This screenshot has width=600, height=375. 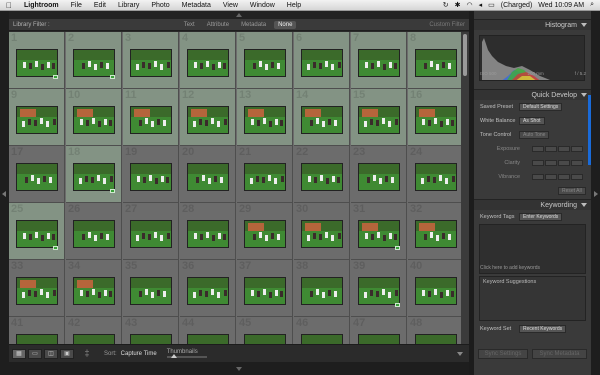 I want to click on grid-cell: 23, so click(x=379, y=174).